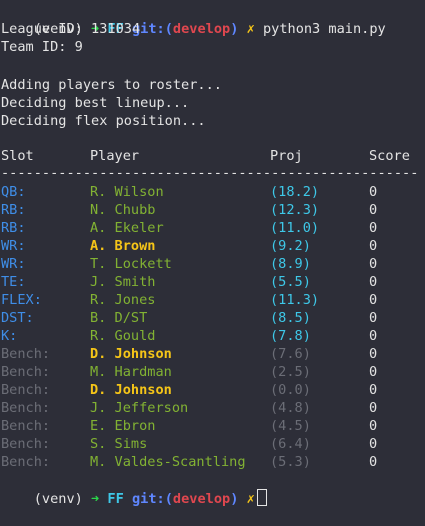 Image resolution: width=425 pixels, height=526 pixels. Describe the element at coordinates (213, 264) in the screenshot. I see `table-row: WR: T. Lockett (8.9) 0` at that location.